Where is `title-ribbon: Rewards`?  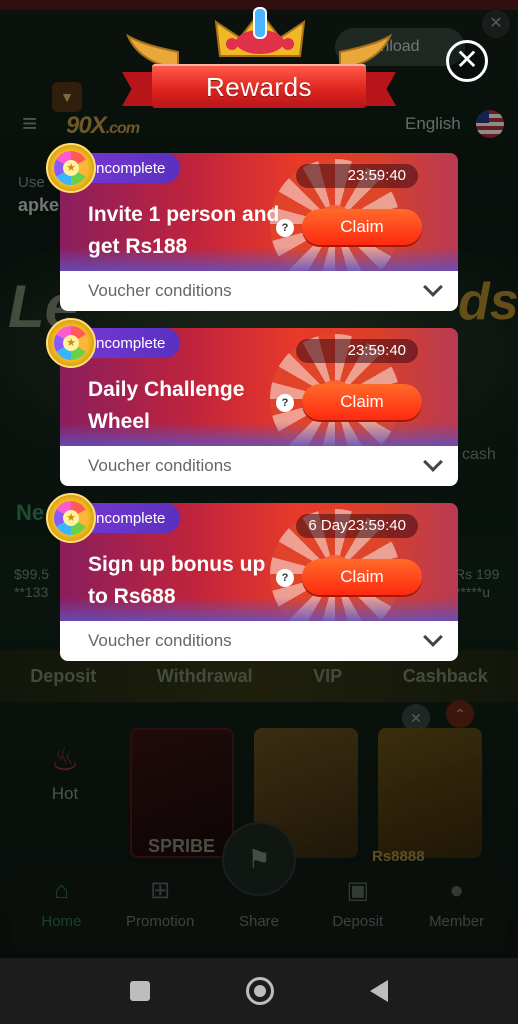 title-ribbon: Rewards is located at coordinates (259, 86).